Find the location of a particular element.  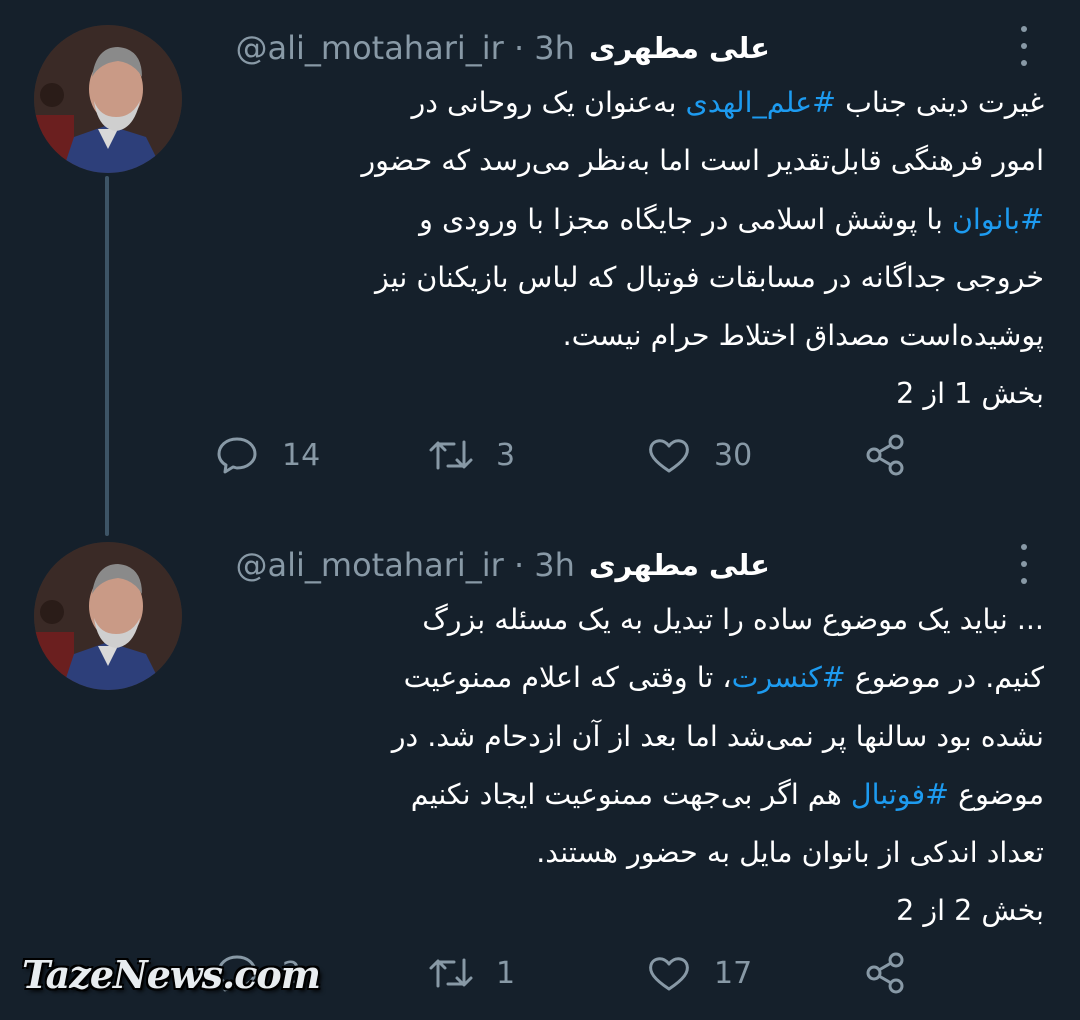

retweet-count: 3 is located at coordinates (506, 455).